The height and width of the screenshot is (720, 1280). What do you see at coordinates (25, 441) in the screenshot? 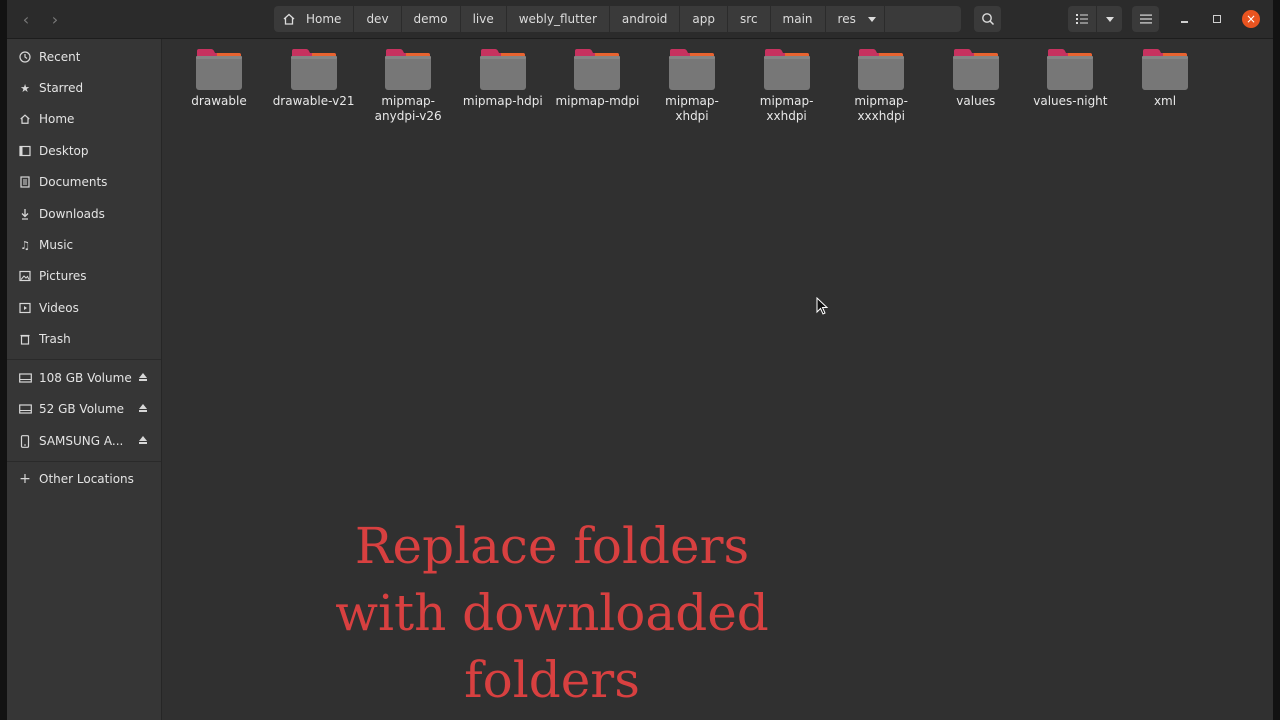
I see `phone-icon` at bounding box center [25, 441].